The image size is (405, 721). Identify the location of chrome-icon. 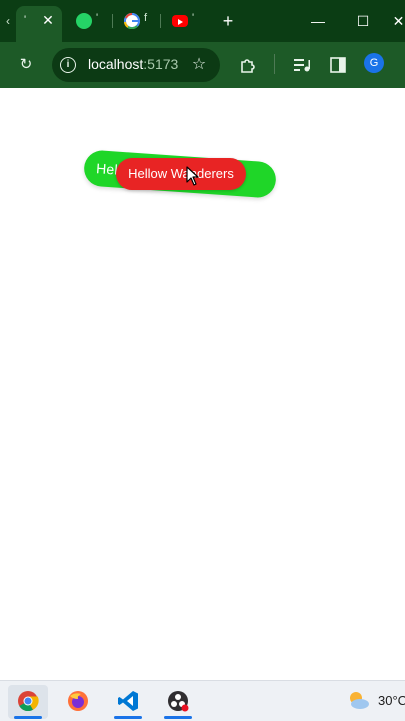
(28, 701).